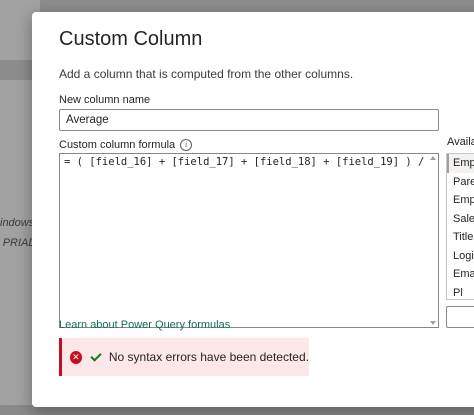  Describe the element at coordinates (460, 274) in the screenshot. I see `available-column-item: Ema` at that location.